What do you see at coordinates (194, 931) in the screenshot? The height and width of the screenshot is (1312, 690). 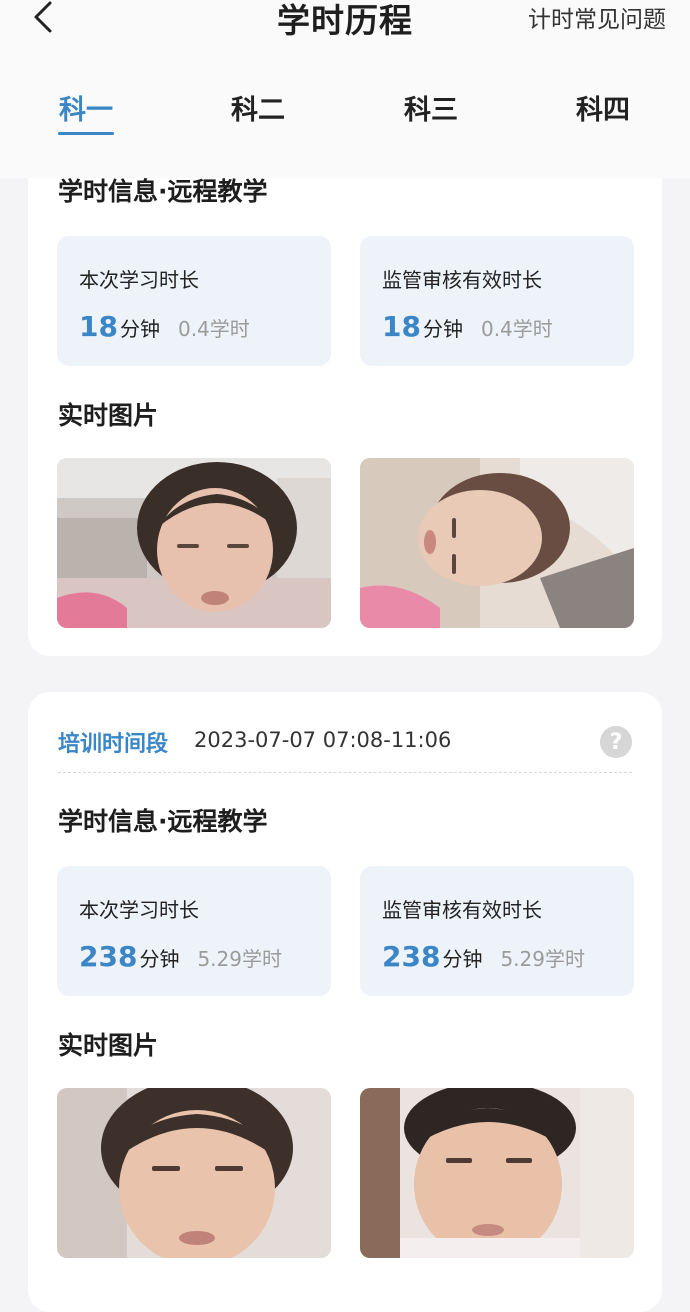 I see `study-duration-box: 本次学习时长 238 分钟 5.29学时` at bounding box center [194, 931].